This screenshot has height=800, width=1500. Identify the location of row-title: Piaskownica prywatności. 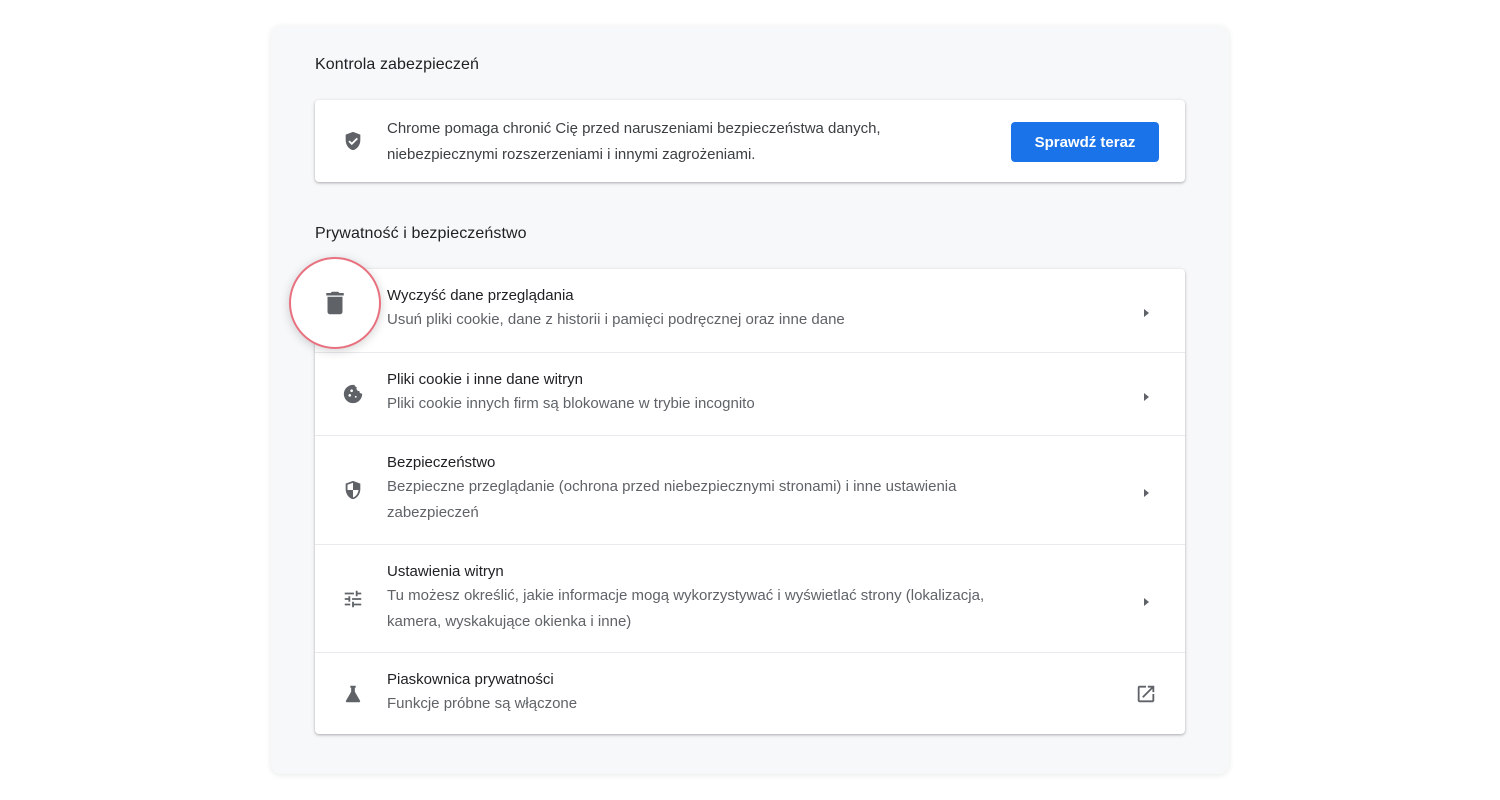
(470, 679).